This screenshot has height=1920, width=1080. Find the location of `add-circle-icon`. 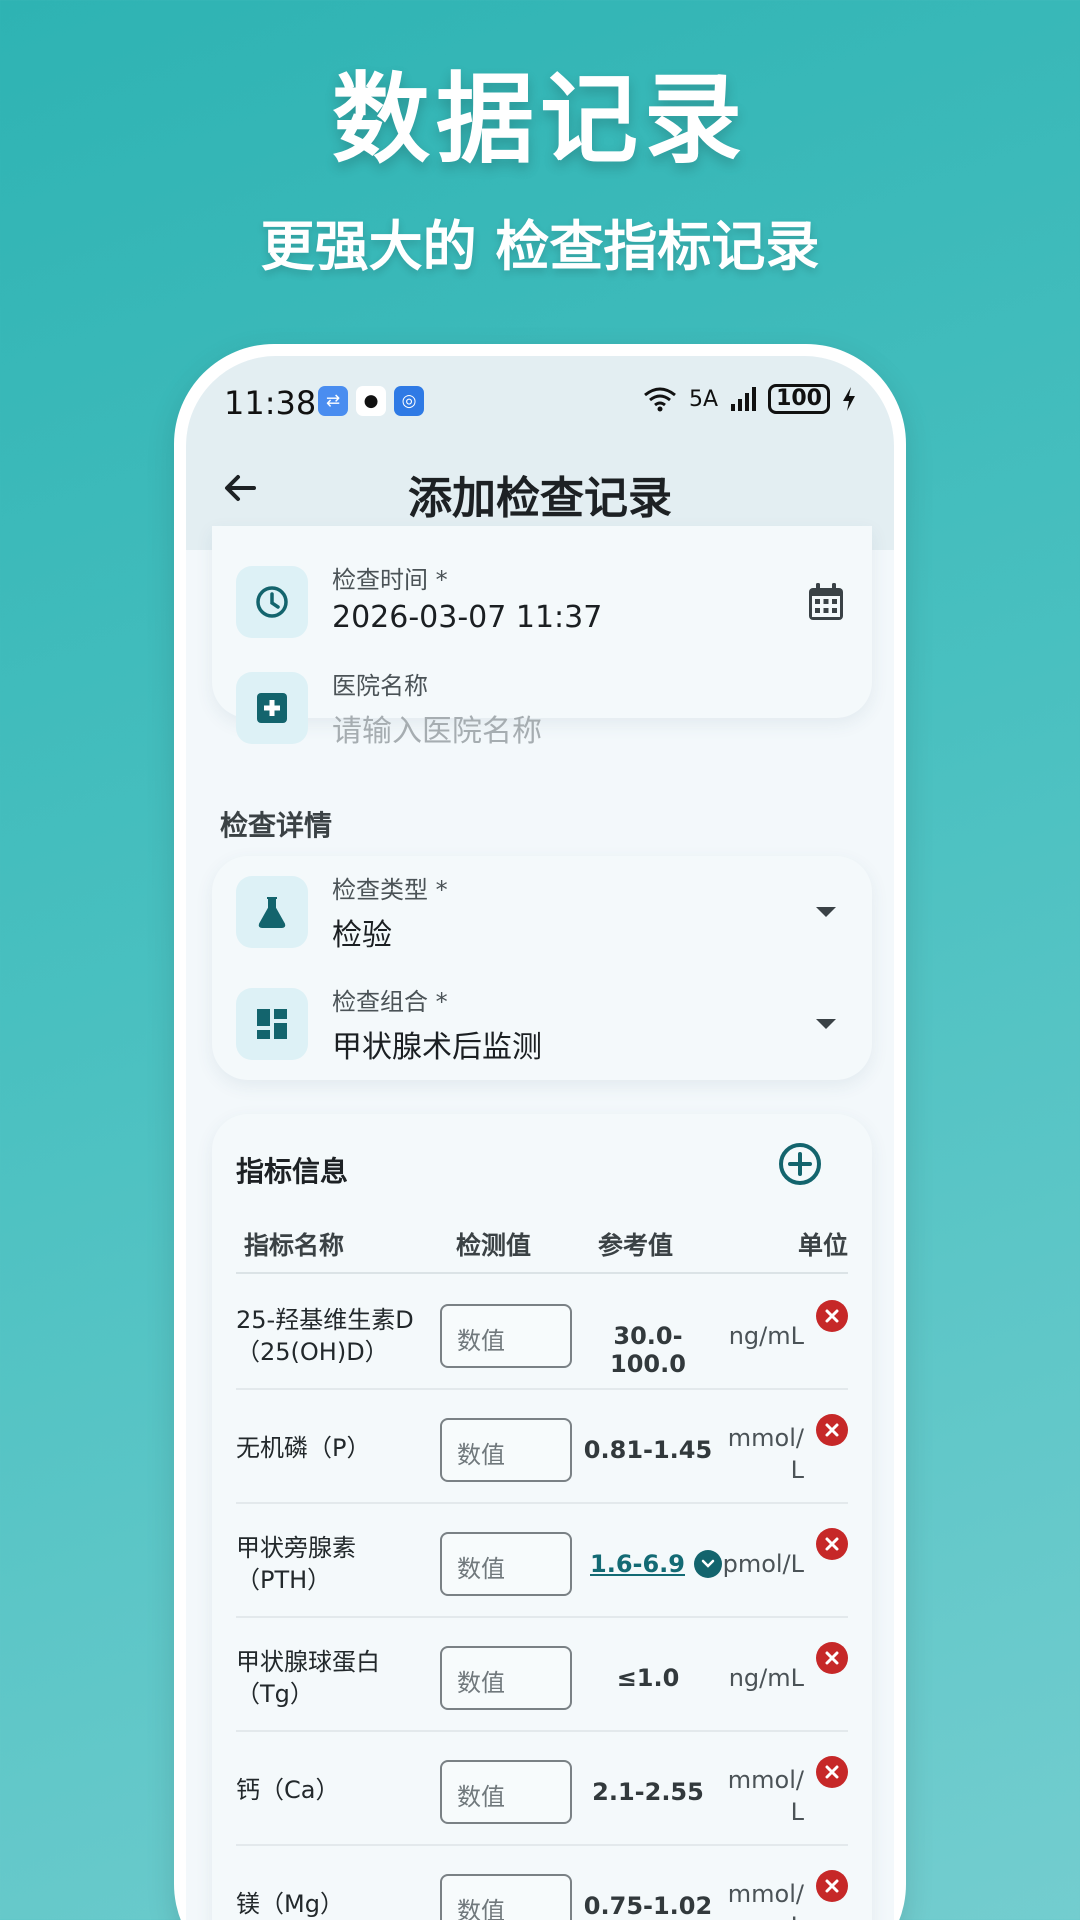

add-circle-icon is located at coordinates (800, 1164).